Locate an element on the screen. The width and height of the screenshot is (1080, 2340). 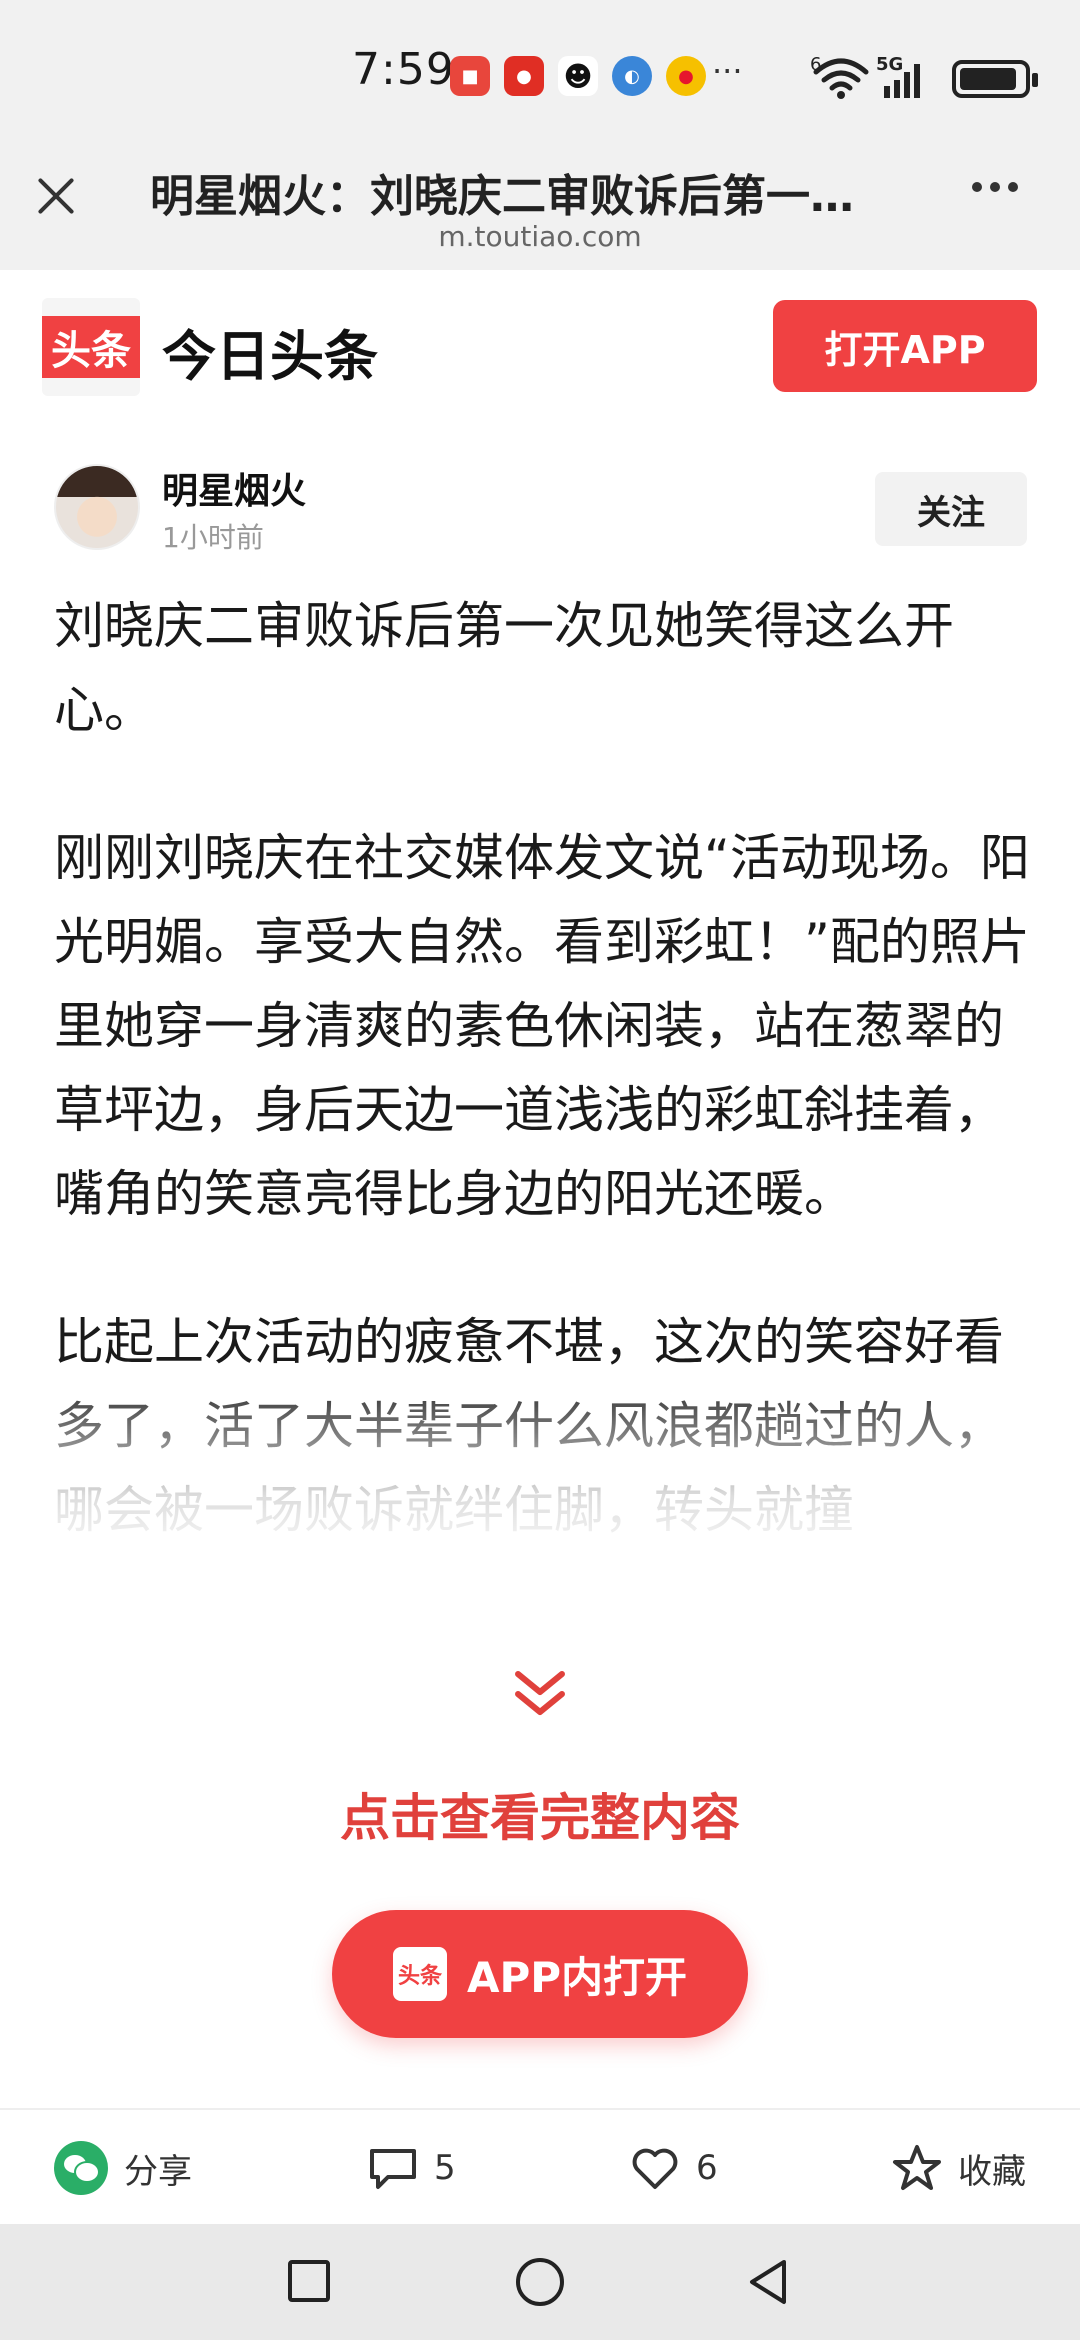
like-button: 6 is located at coordinates (674, 2168).